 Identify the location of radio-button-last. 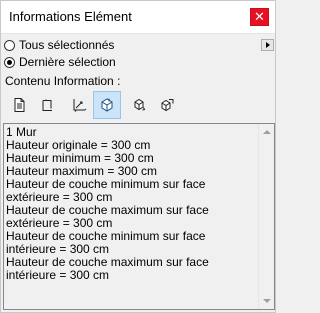
(9, 62).